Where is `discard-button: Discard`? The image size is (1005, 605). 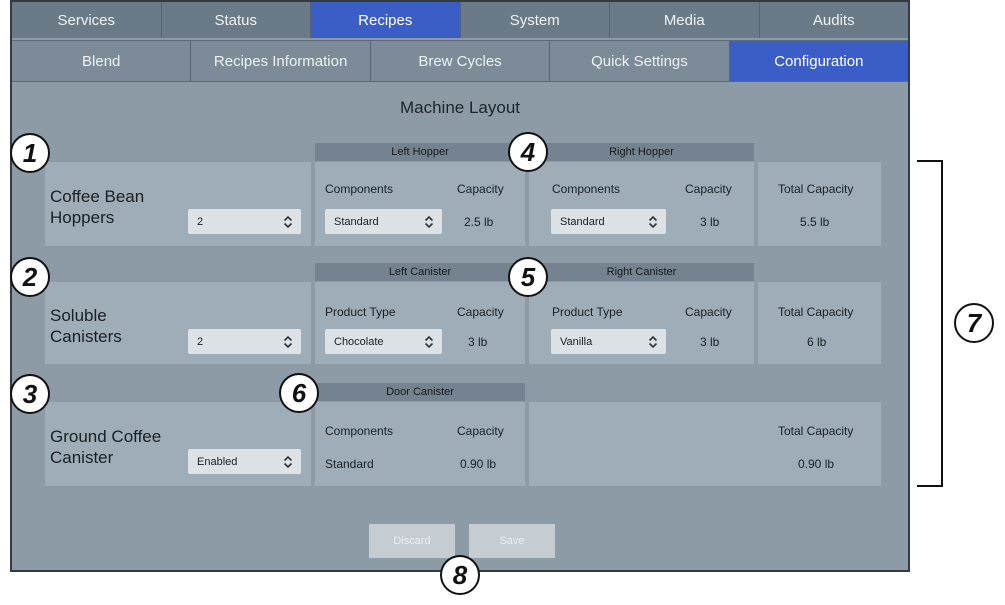 discard-button: Discard is located at coordinates (412, 541).